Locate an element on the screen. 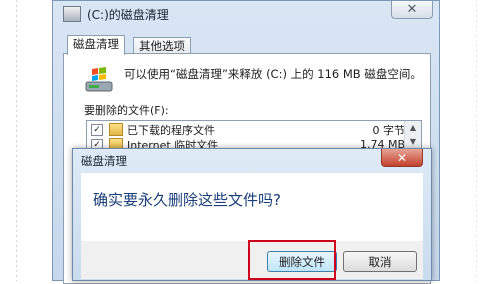 Image resolution: width=503 pixels, height=284 pixels. list-scrollbar: ▲ ▼ is located at coordinates (412, 136).